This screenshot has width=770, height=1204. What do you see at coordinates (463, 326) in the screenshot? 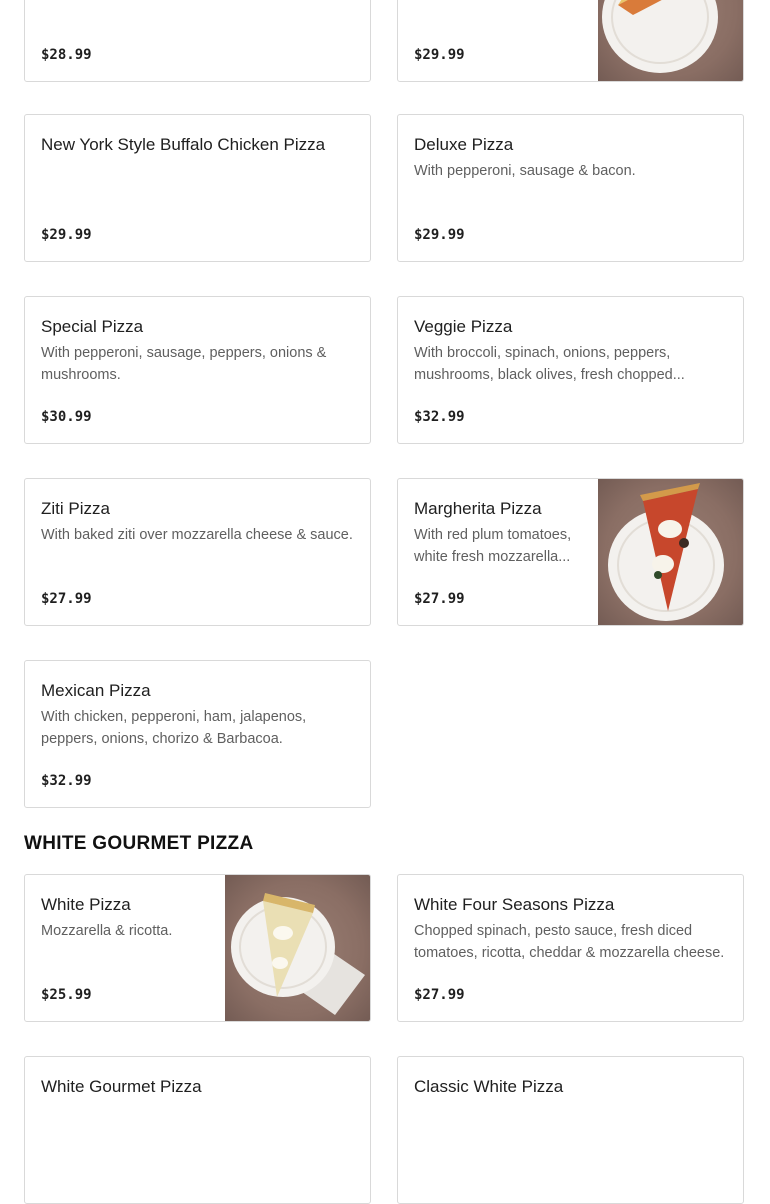
I see `item-name: Veggie Pizza` at bounding box center [463, 326].